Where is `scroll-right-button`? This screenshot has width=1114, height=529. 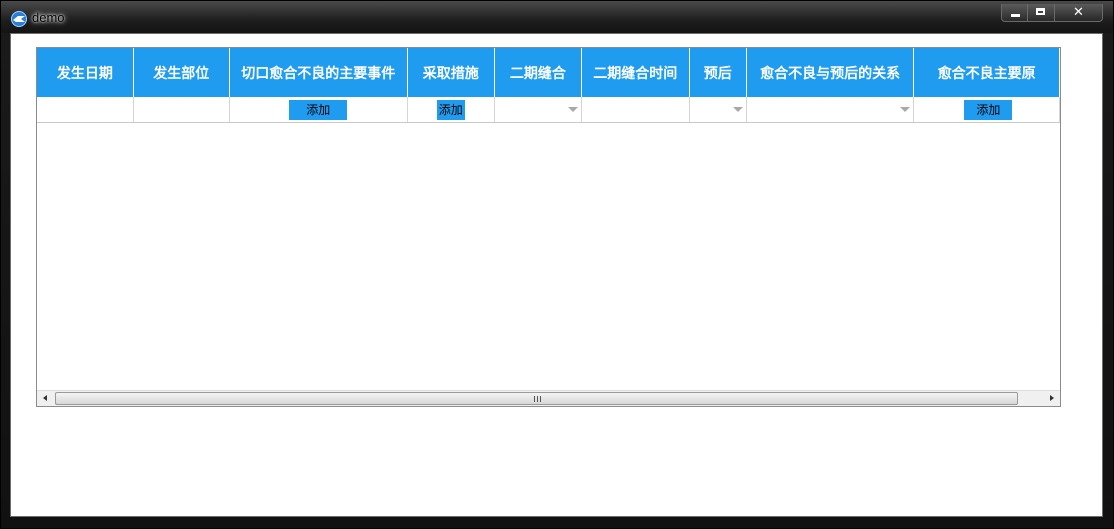
scroll-right-button is located at coordinates (1051, 398).